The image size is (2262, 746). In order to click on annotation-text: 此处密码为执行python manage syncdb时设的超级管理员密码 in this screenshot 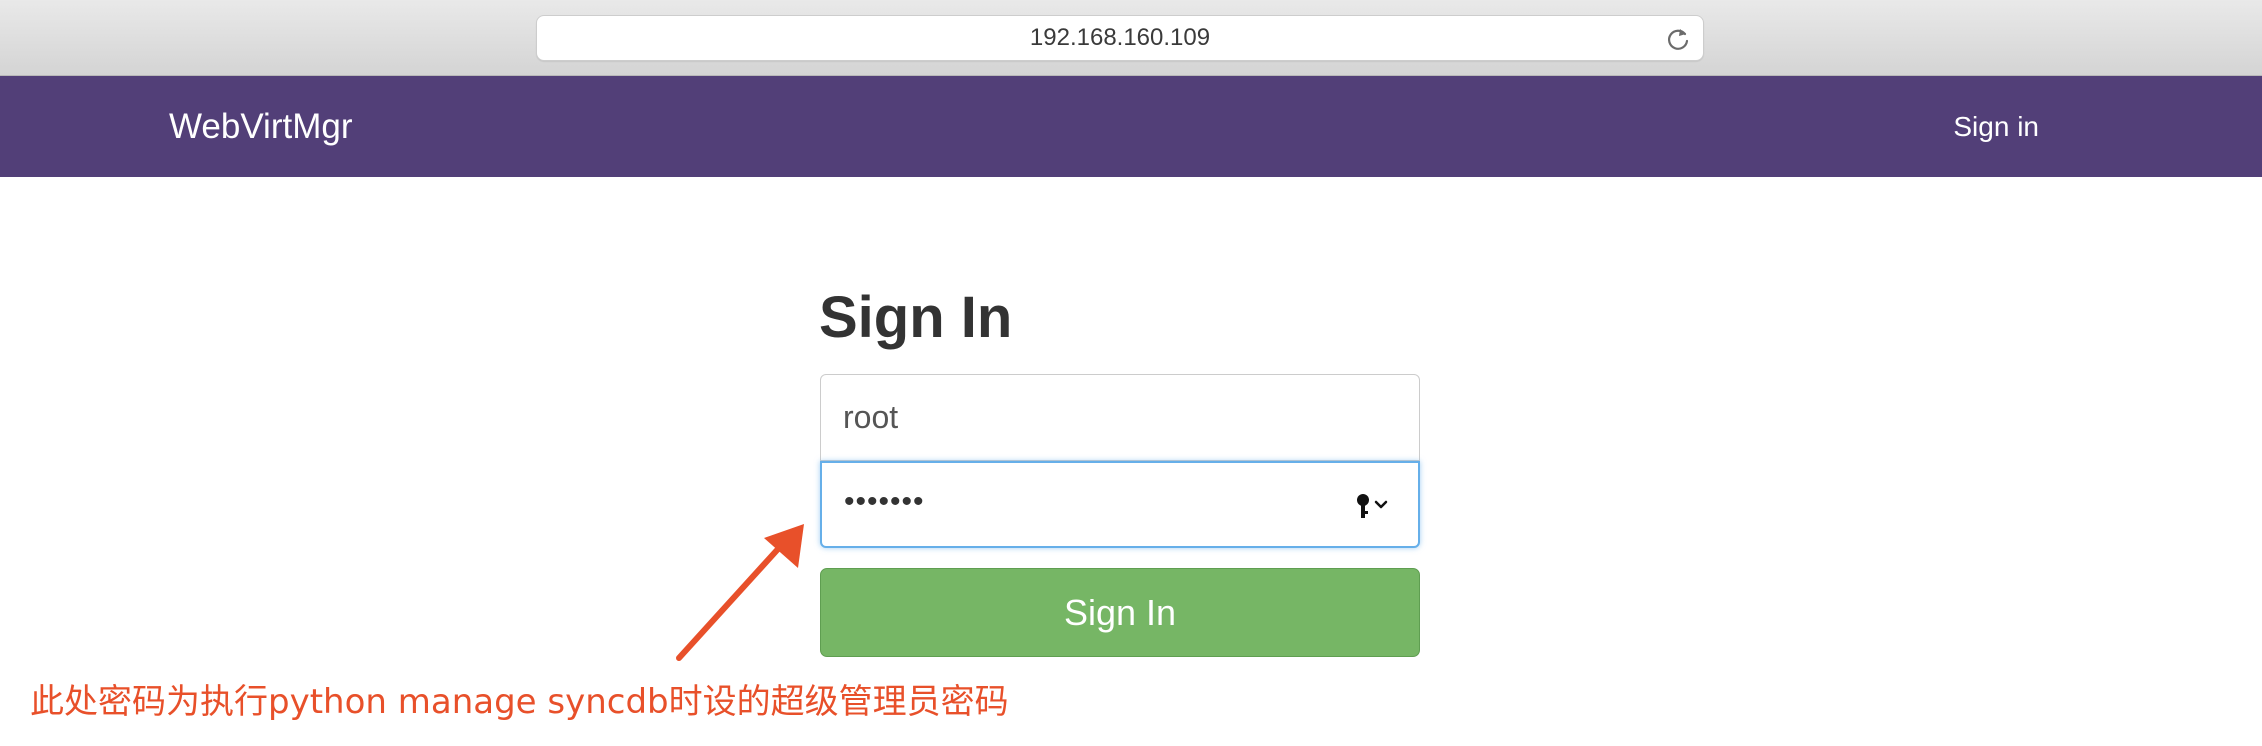, I will do `click(519, 702)`.